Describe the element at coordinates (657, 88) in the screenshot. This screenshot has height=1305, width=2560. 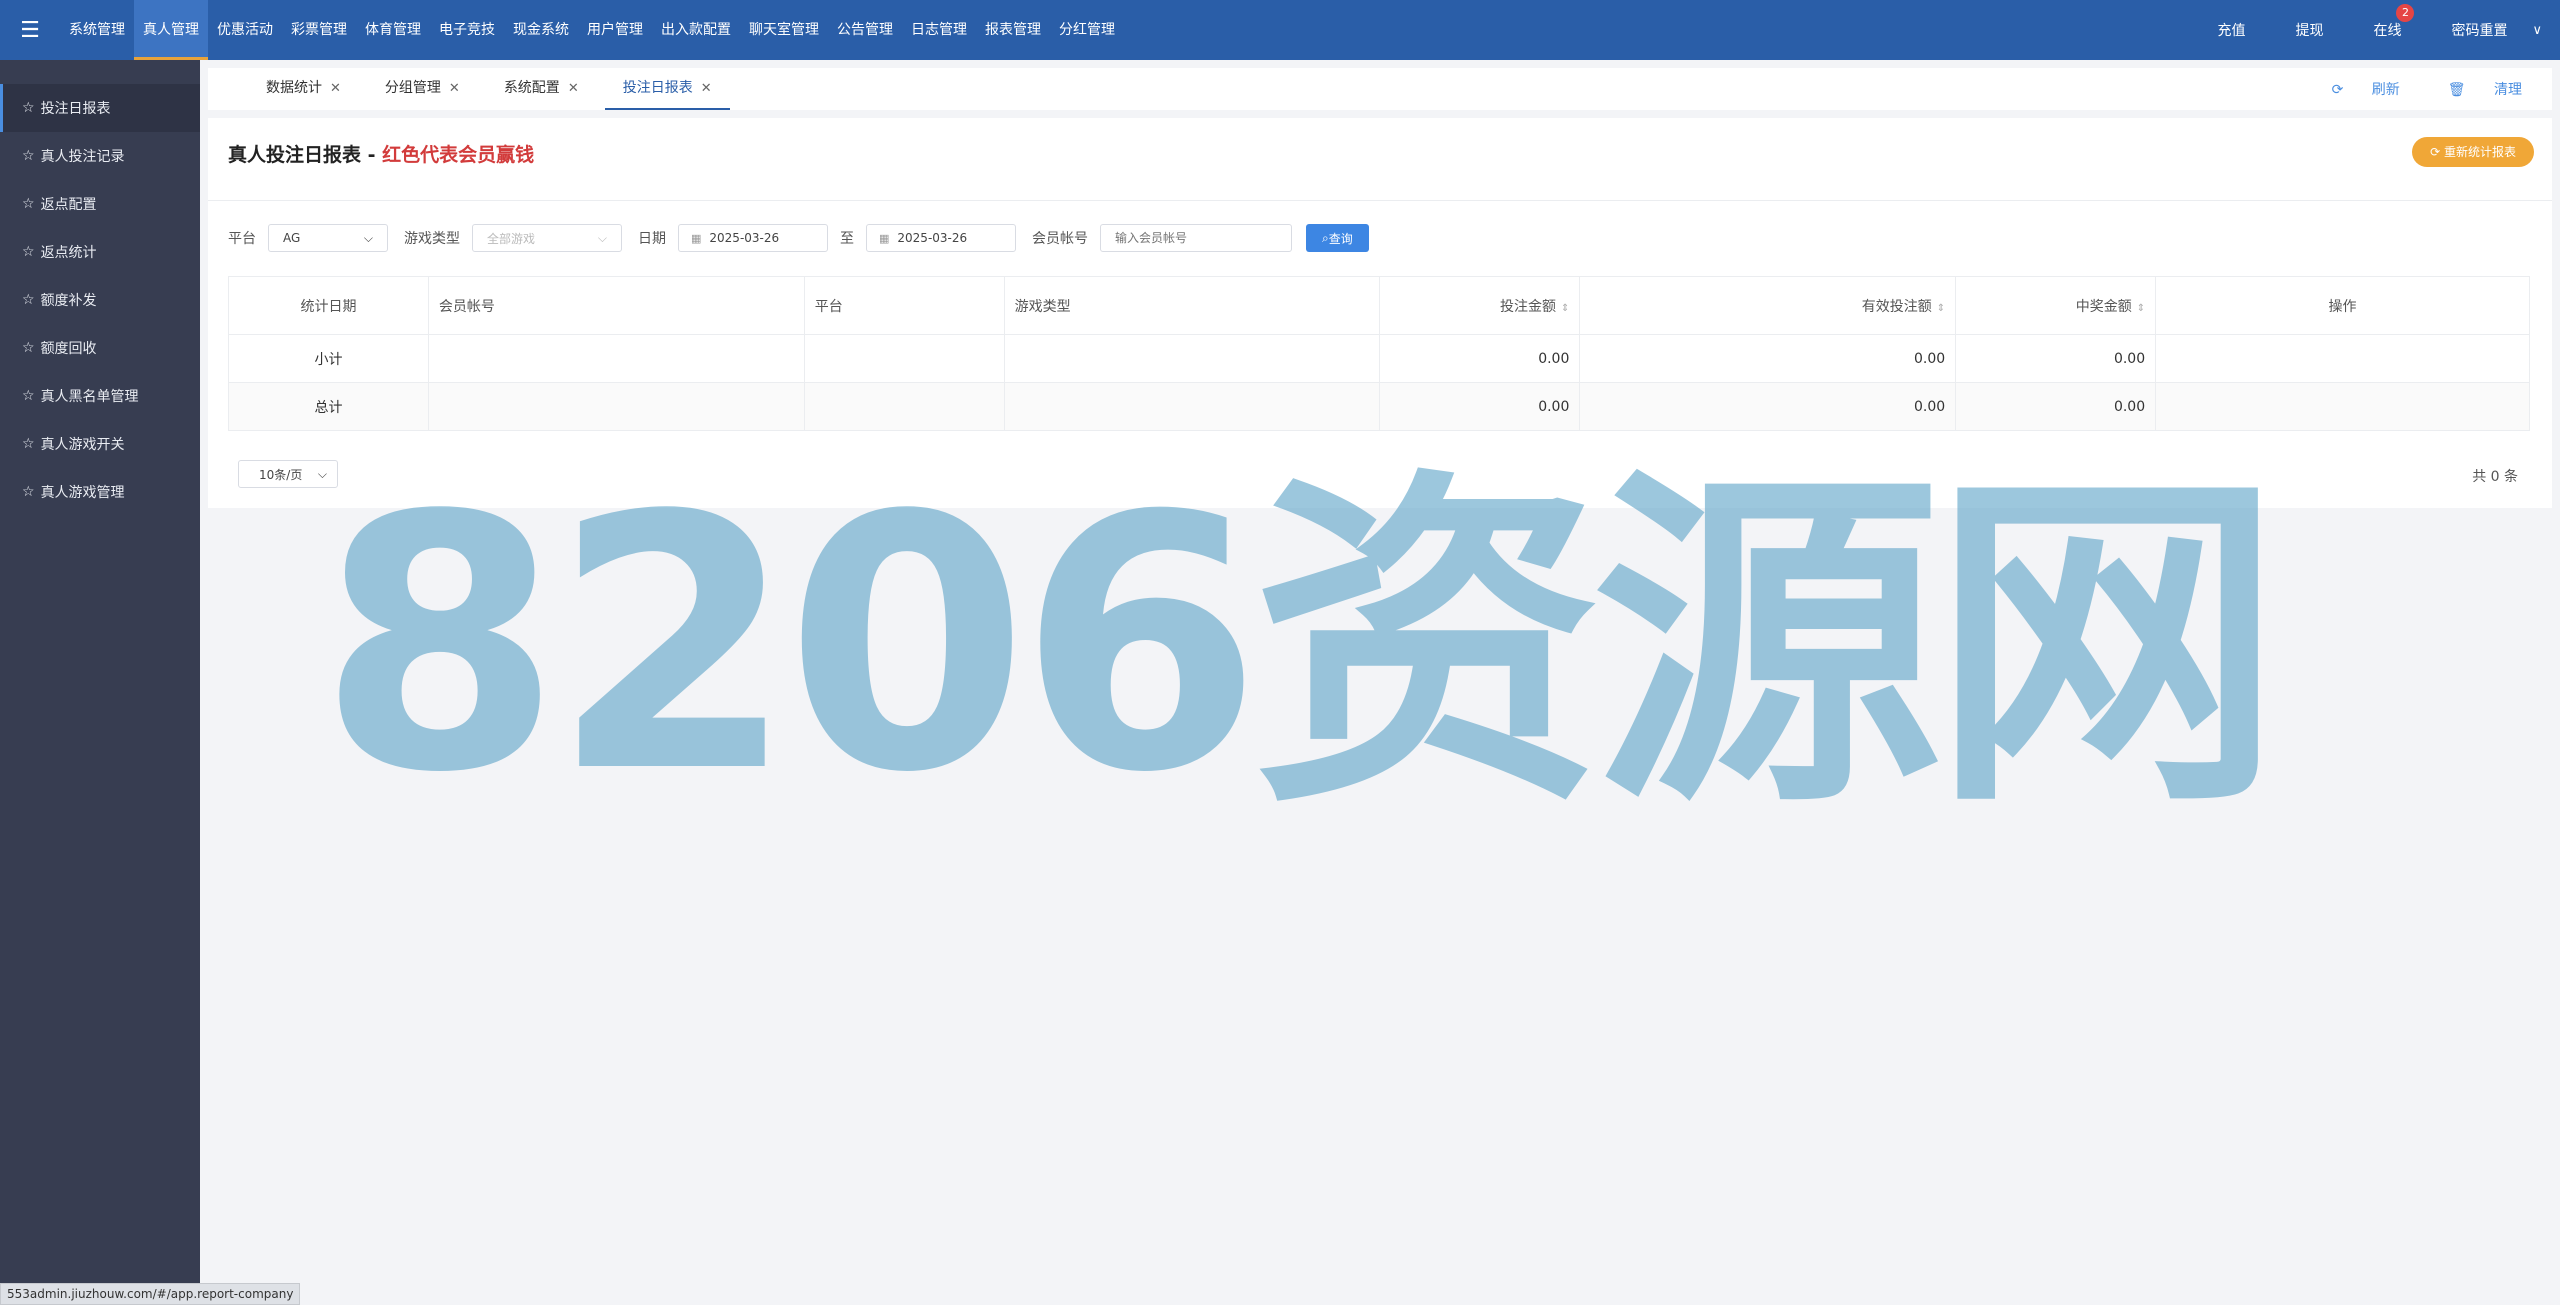
I see `tab-label: 投注日报表` at that location.